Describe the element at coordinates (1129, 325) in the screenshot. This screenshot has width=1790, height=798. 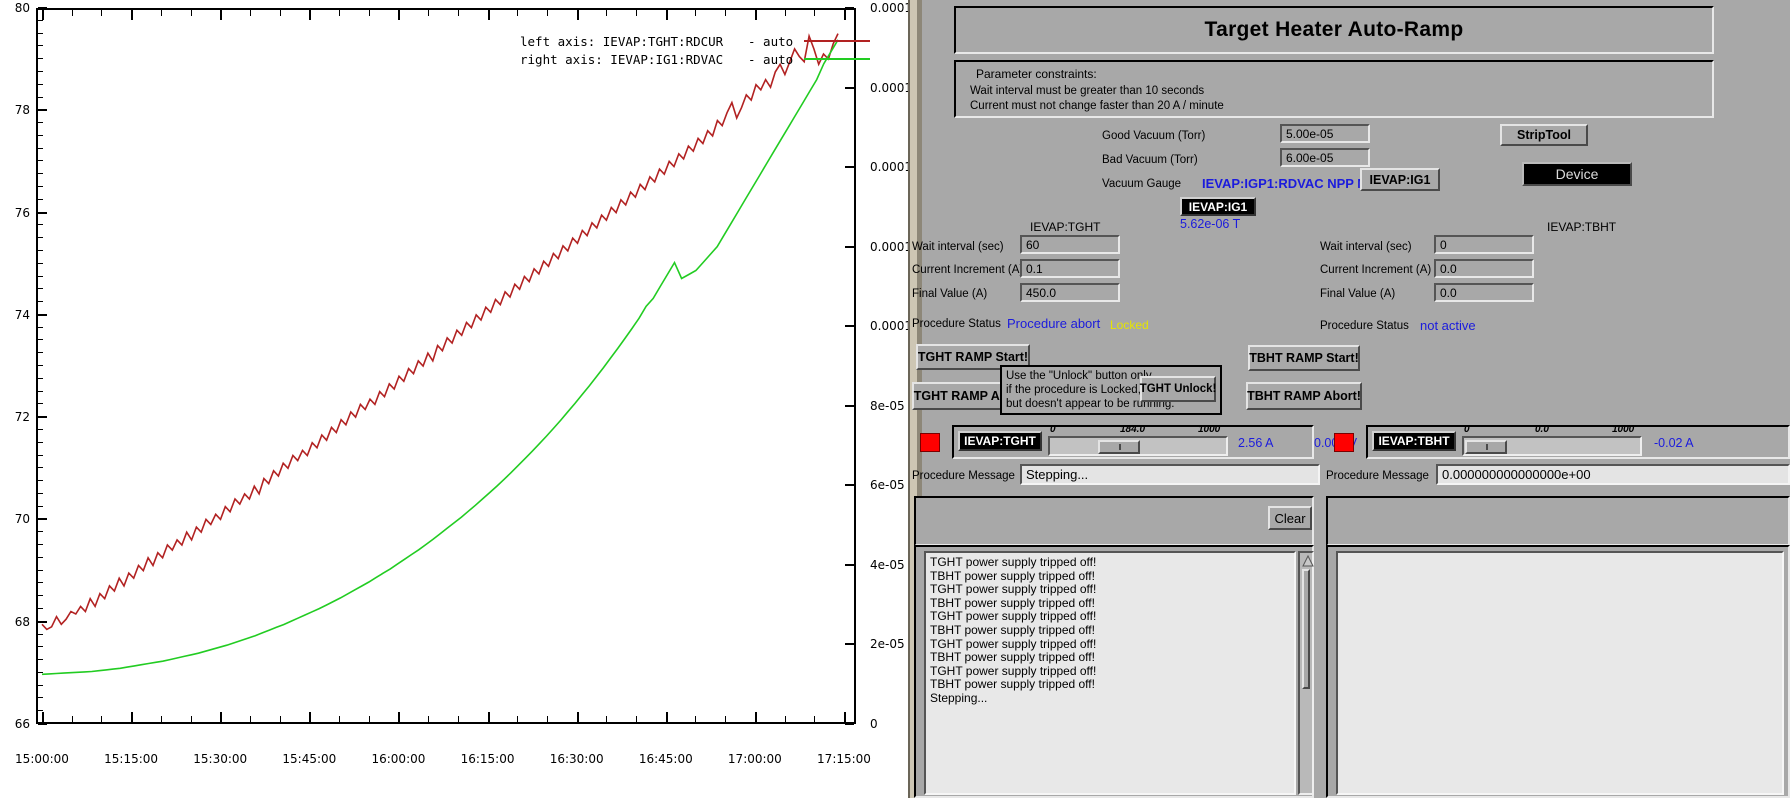
I see `tght-lock-status: Locked` at that location.